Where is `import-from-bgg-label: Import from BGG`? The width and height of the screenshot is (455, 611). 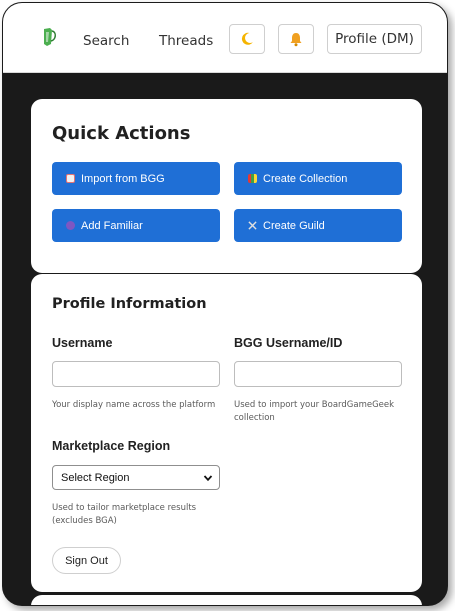 import-from-bgg-label: Import from BGG is located at coordinates (123, 178).